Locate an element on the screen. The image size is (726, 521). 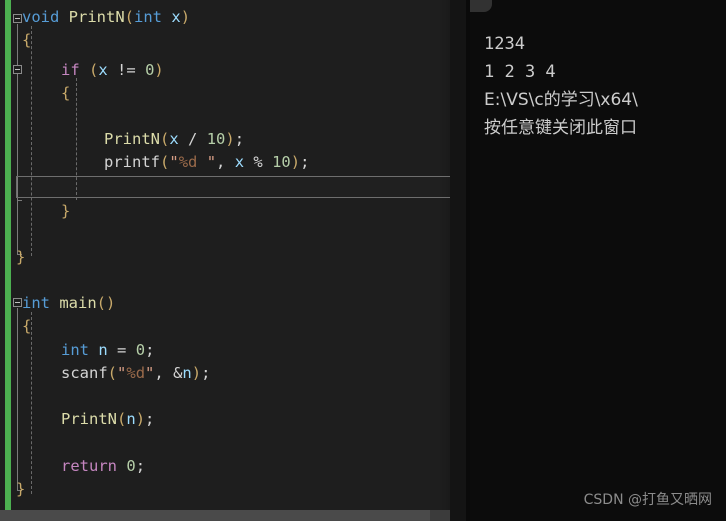
code-line-21: } is located at coordinates (20, 489).